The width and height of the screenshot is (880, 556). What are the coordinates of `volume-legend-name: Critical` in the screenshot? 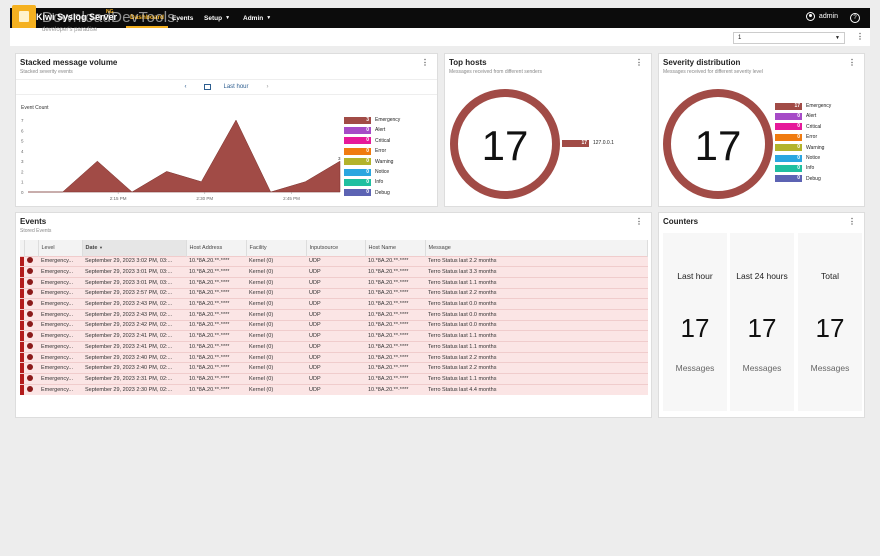 It's located at (383, 140).